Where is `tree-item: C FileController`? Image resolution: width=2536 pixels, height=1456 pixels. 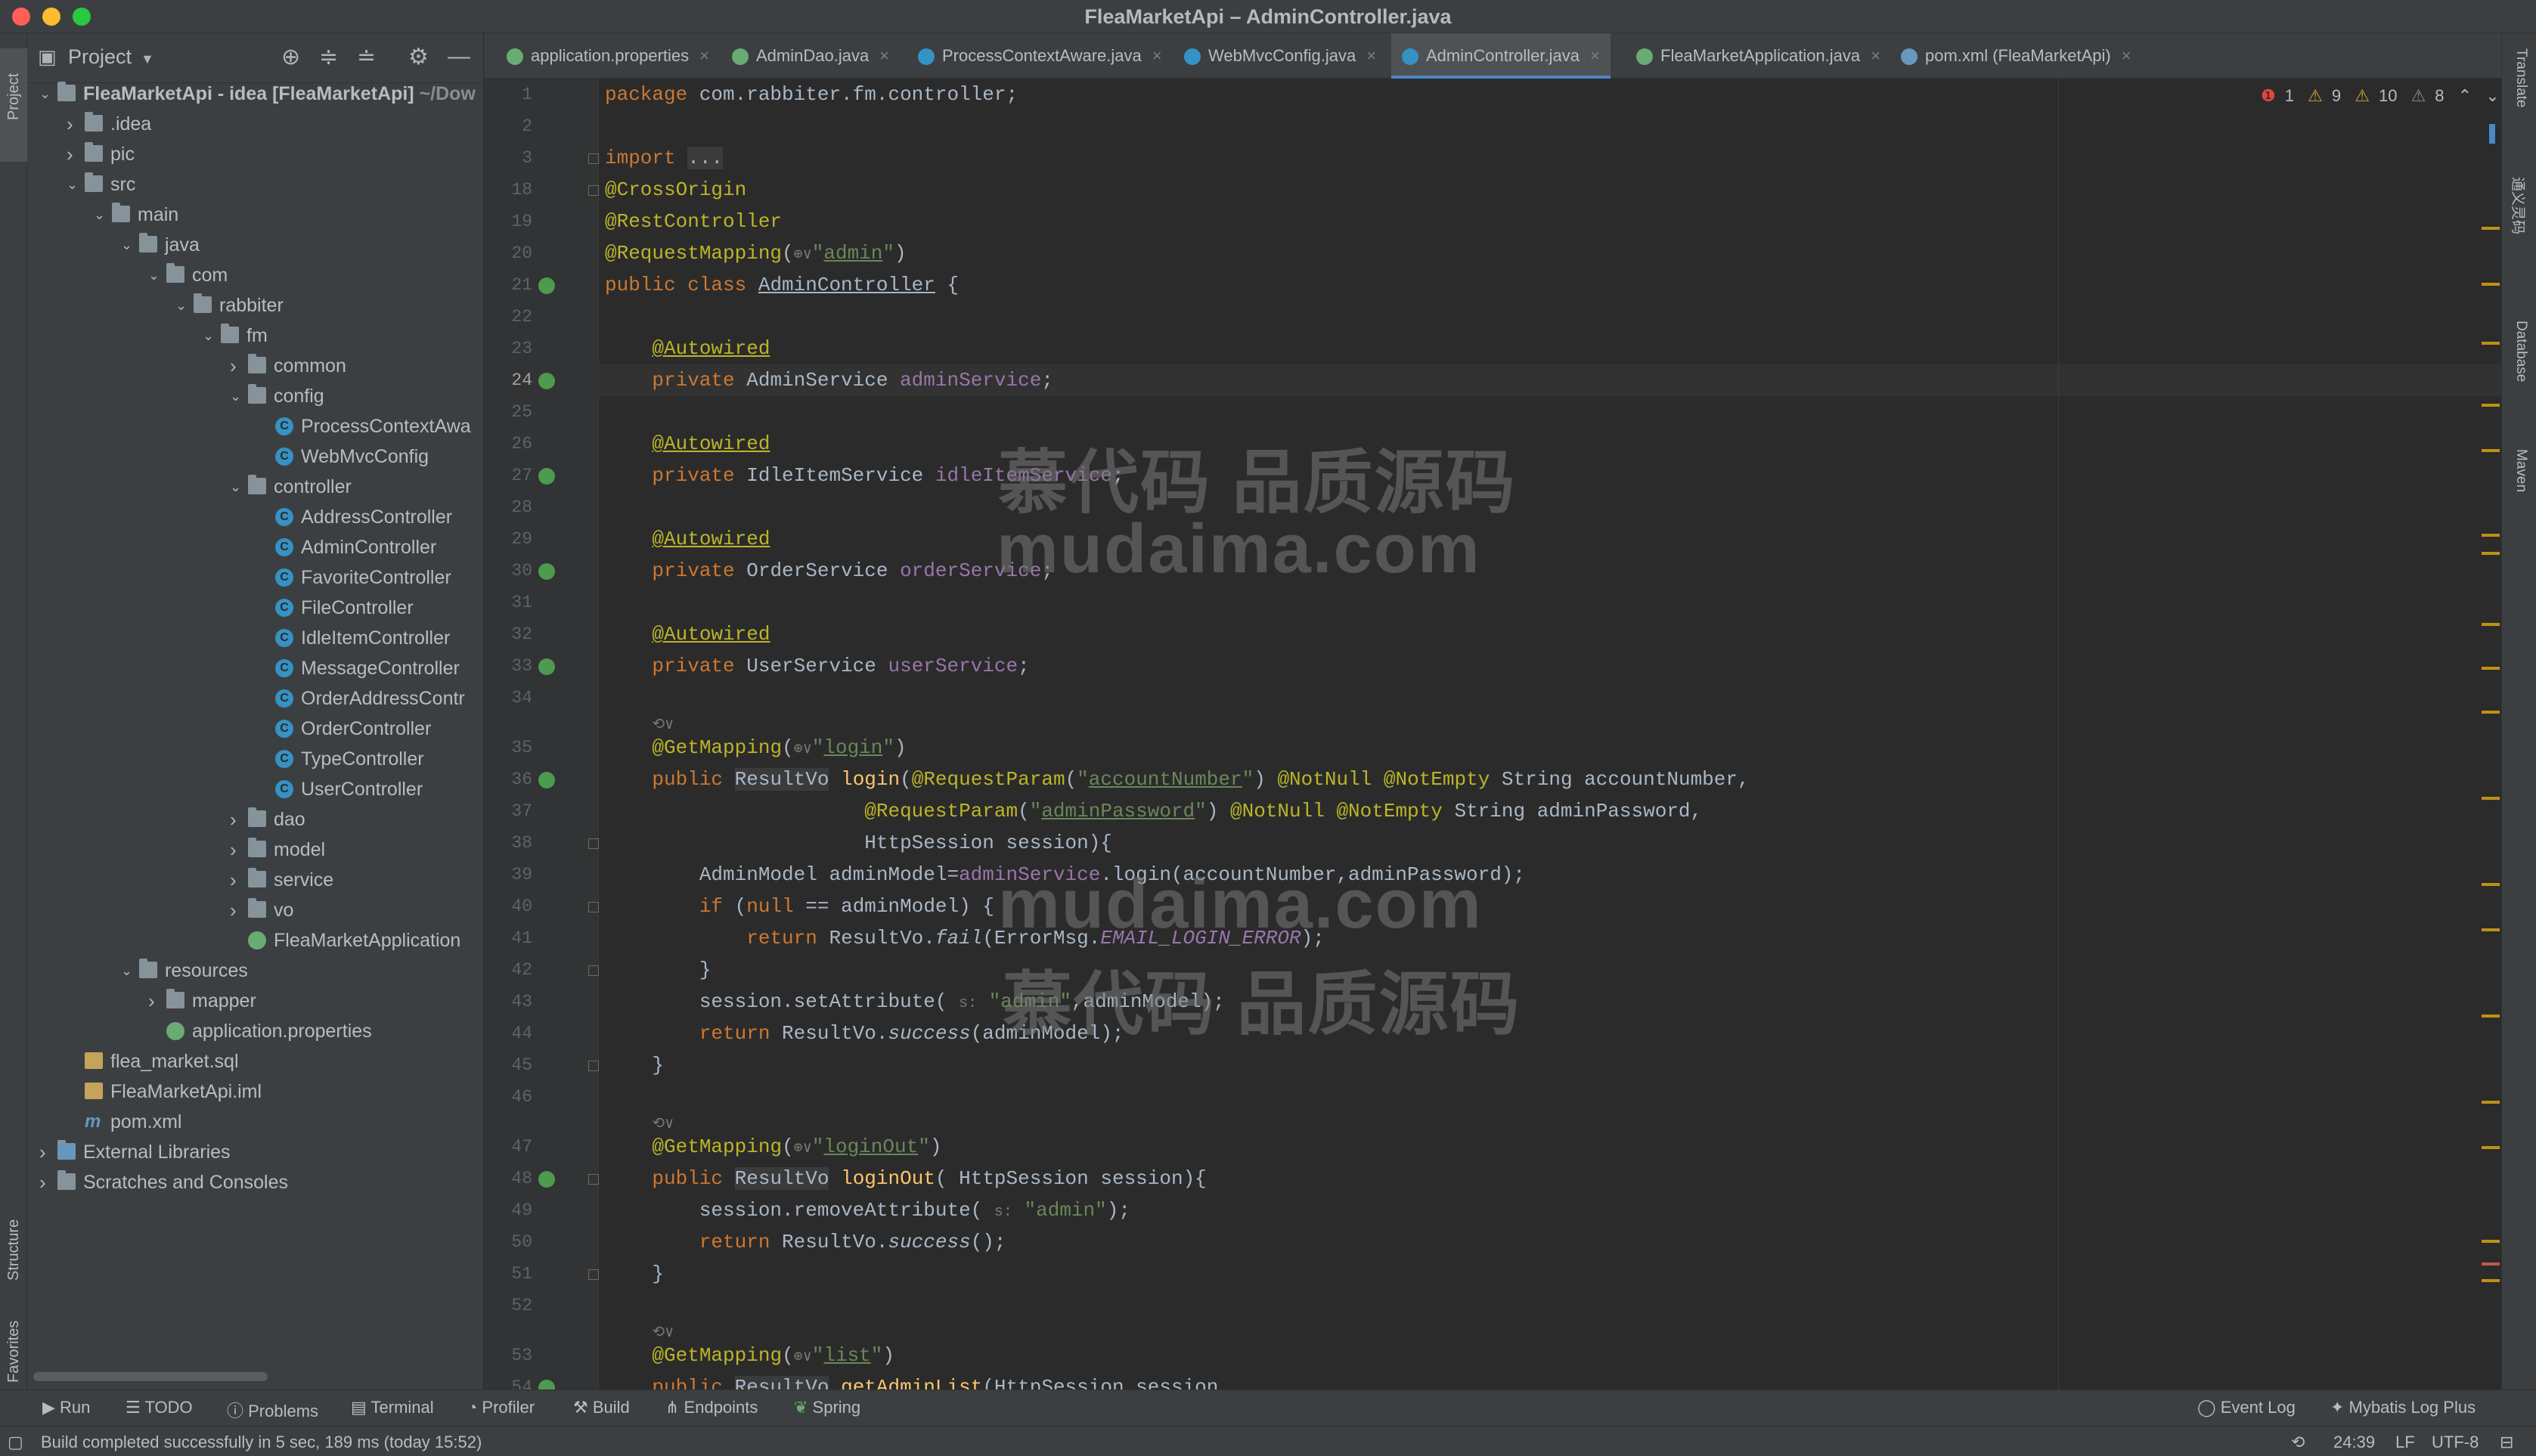
tree-item: C FileController is located at coordinates (255, 608).